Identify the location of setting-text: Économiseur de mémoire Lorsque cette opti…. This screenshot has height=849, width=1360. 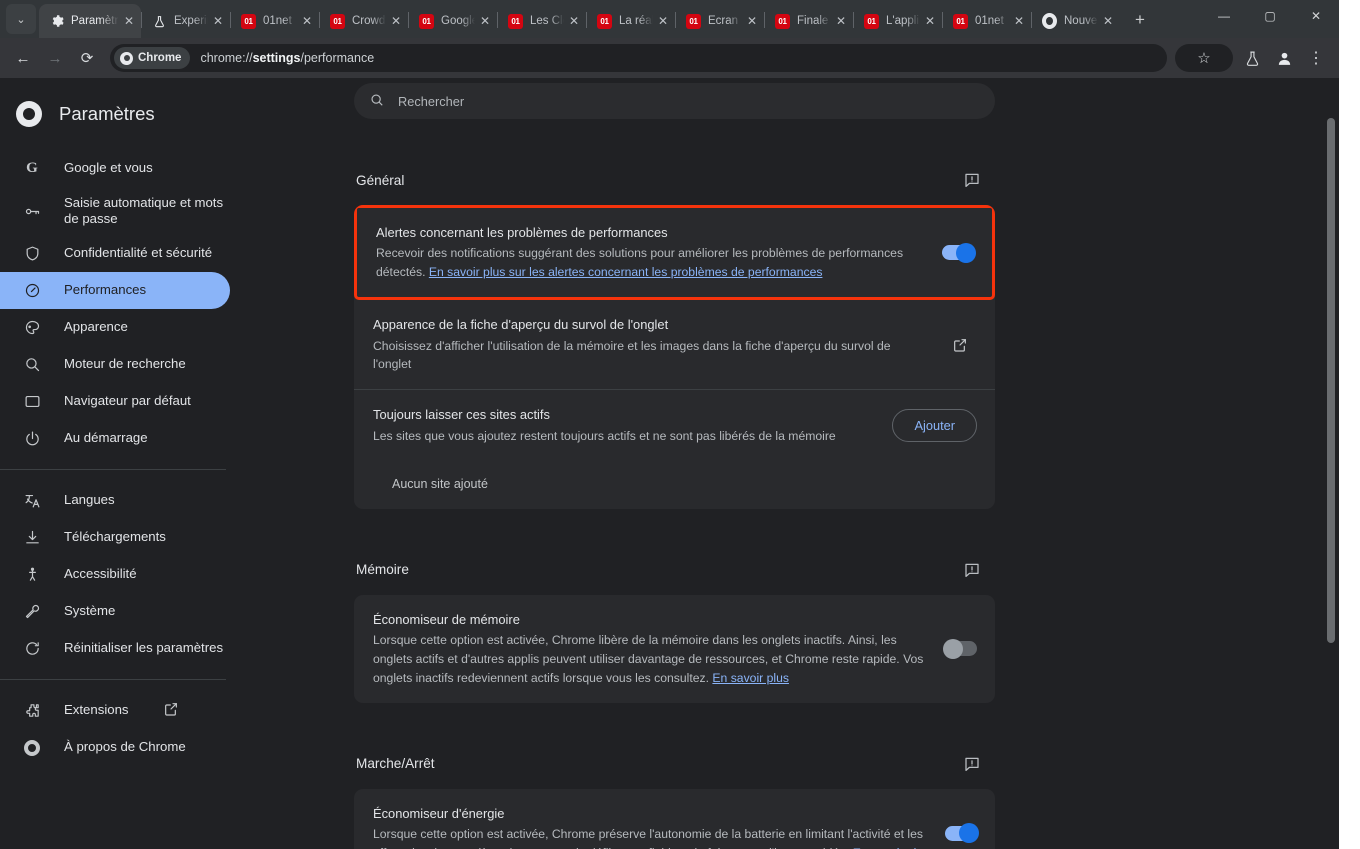
(653, 649).